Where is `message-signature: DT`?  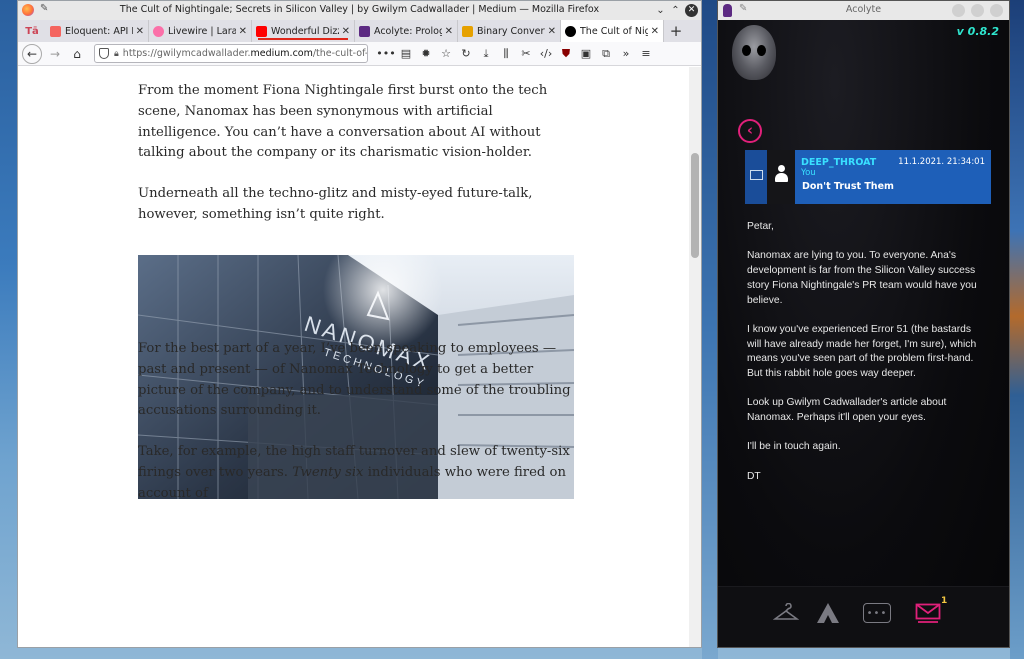
message-signature: DT is located at coordinates (754, 476).